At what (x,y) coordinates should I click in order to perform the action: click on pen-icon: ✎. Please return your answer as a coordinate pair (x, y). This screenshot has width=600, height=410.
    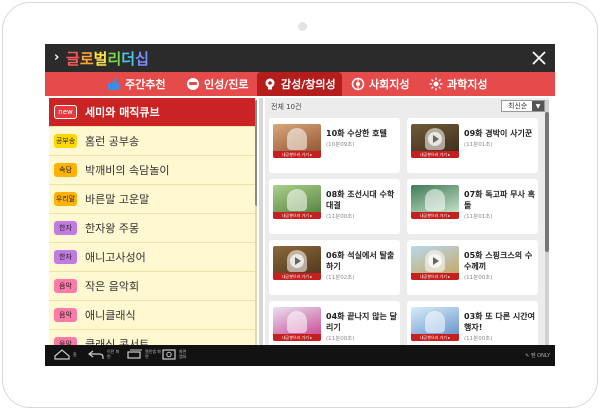
    Looking at the image, I should click on (527, 356).